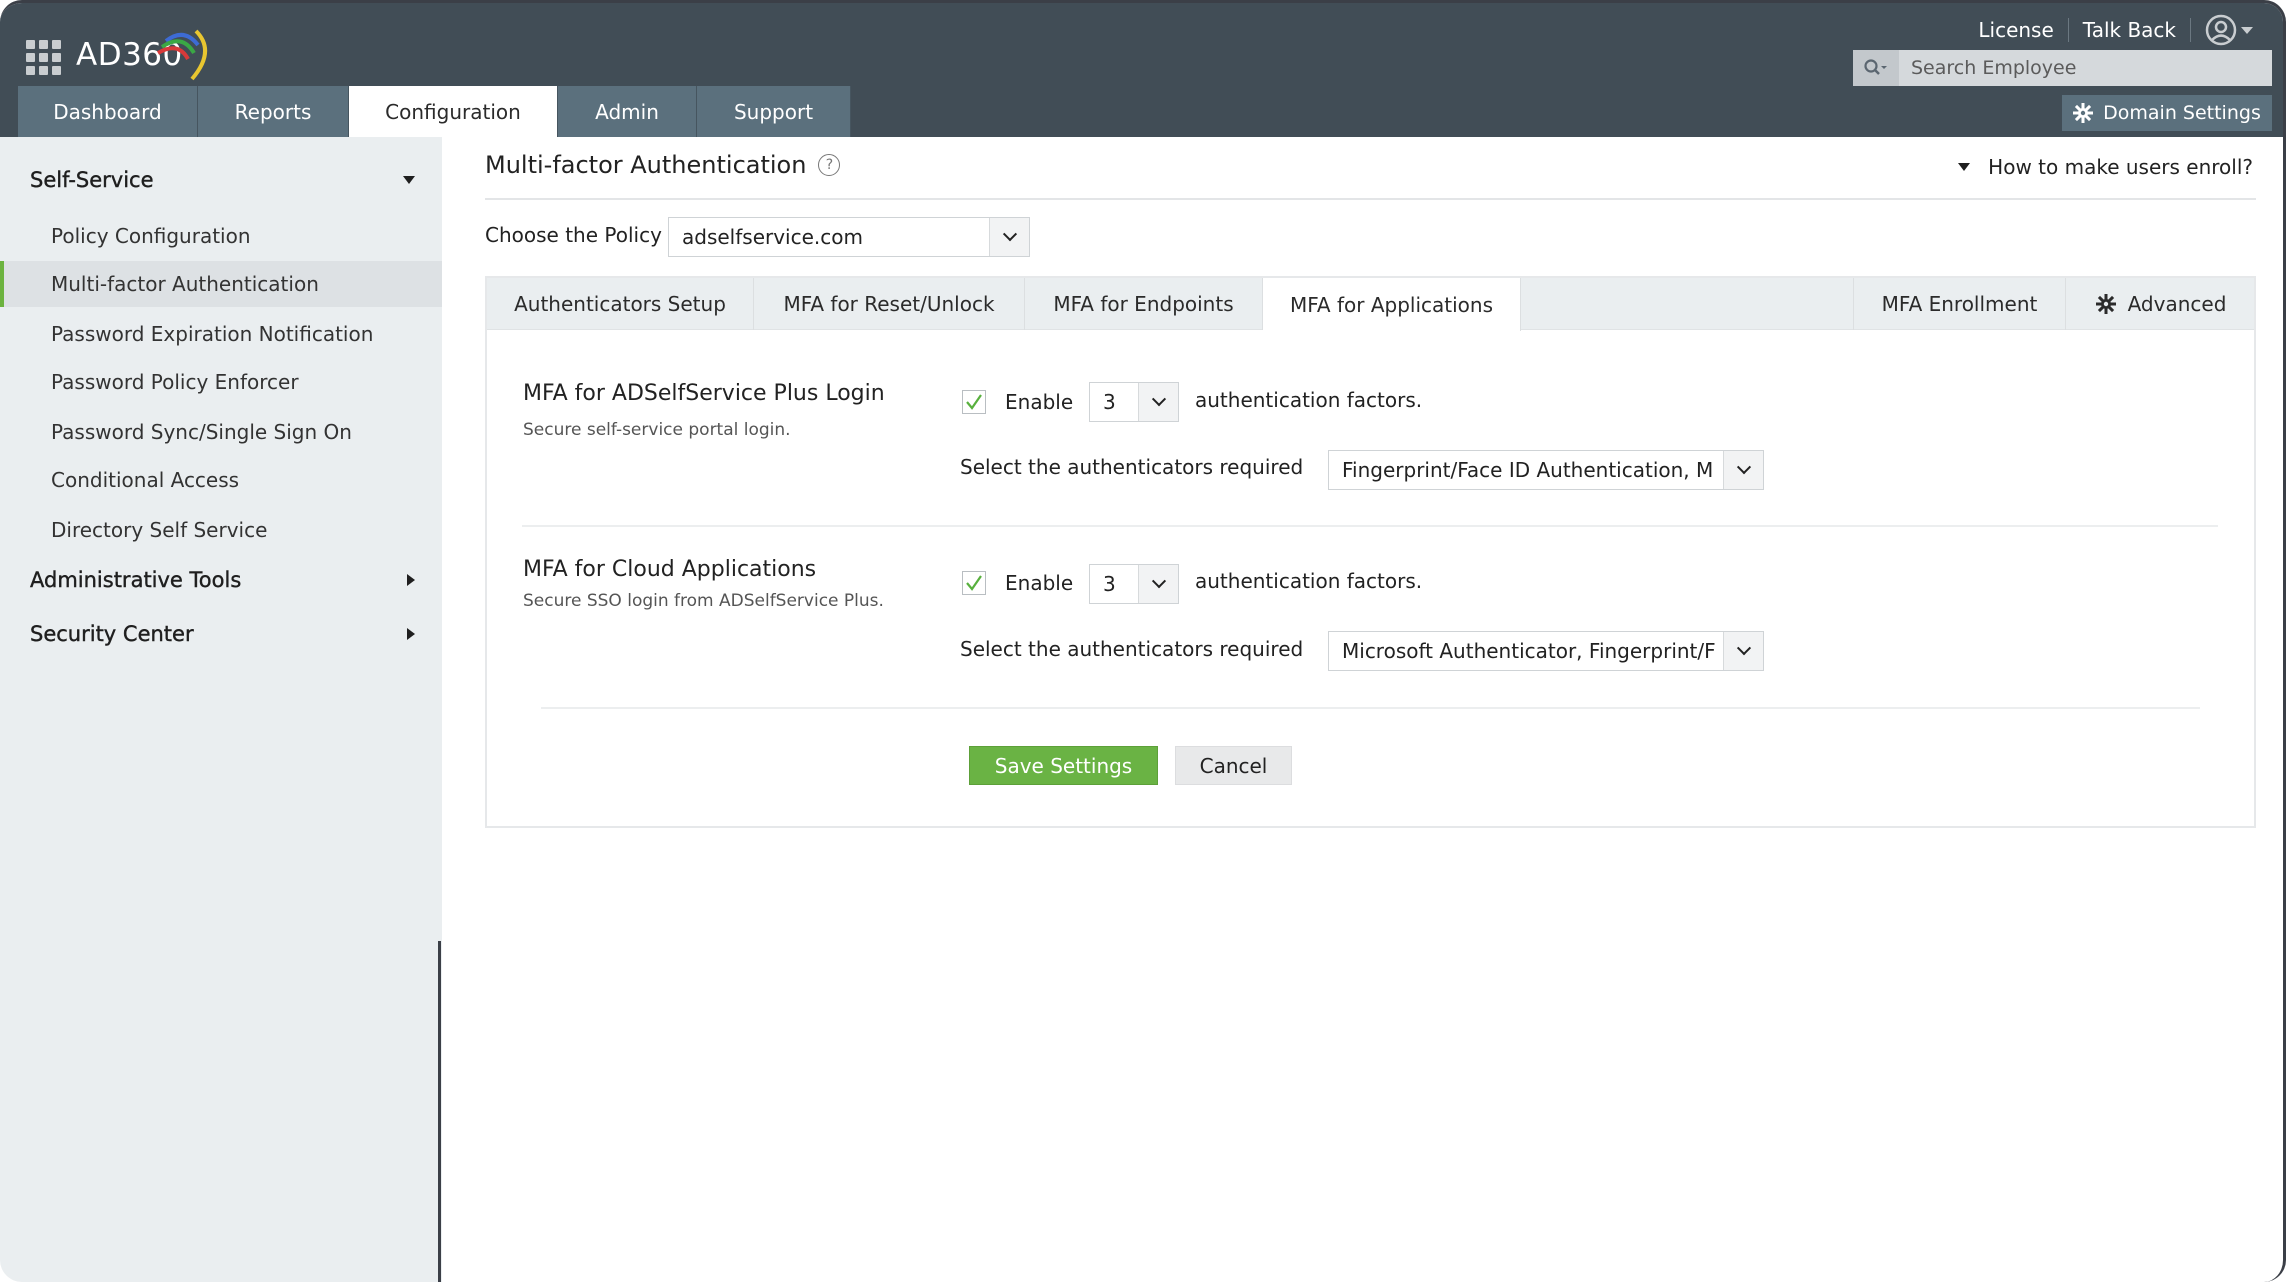  I want to click on save-settings-button: Save Settings, so click(1063, 765).